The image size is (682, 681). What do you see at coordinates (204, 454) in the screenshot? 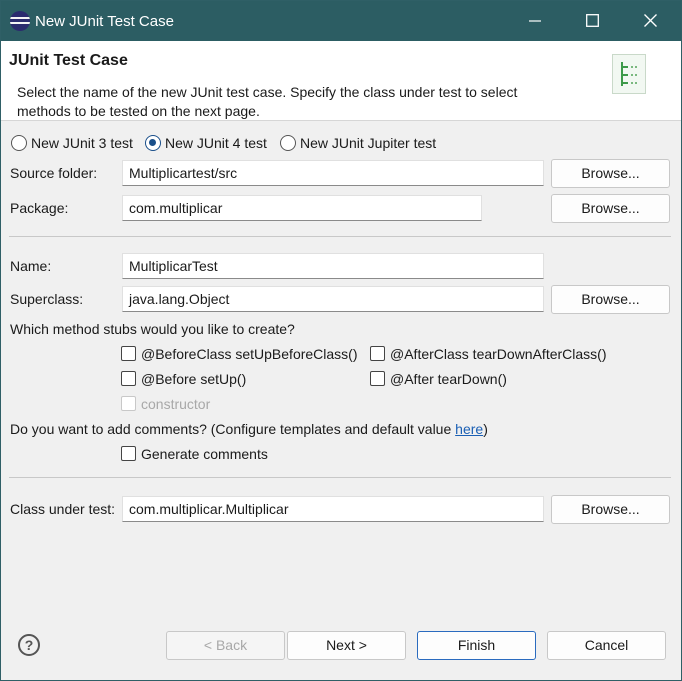
I see `generate-comments-label: Generate comments` at bounding box center [204, 454].